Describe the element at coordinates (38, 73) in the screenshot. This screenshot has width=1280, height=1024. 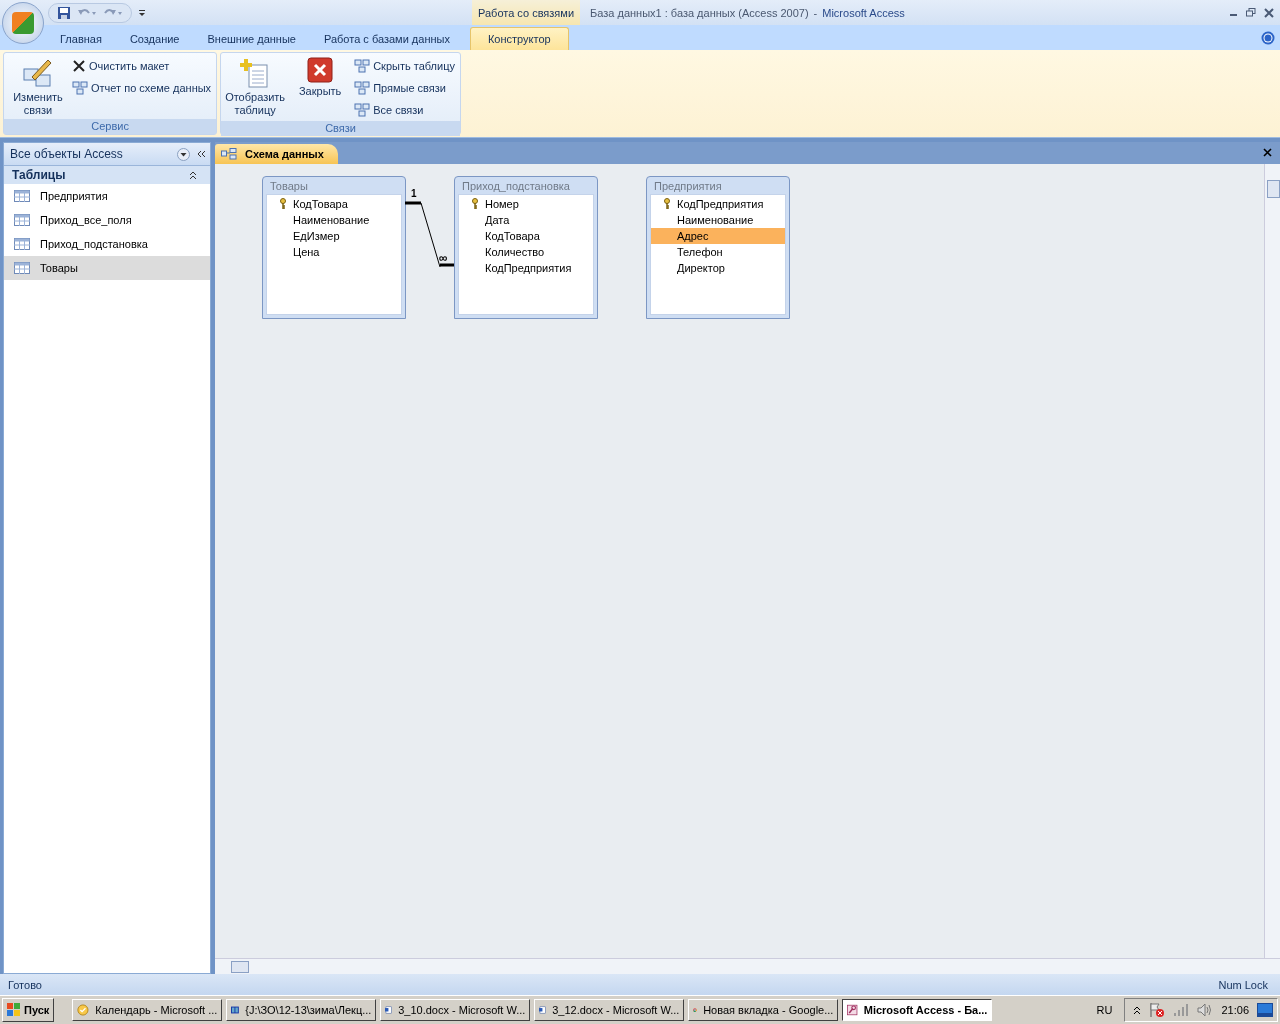
I see `pencil-table-icon` at that location.